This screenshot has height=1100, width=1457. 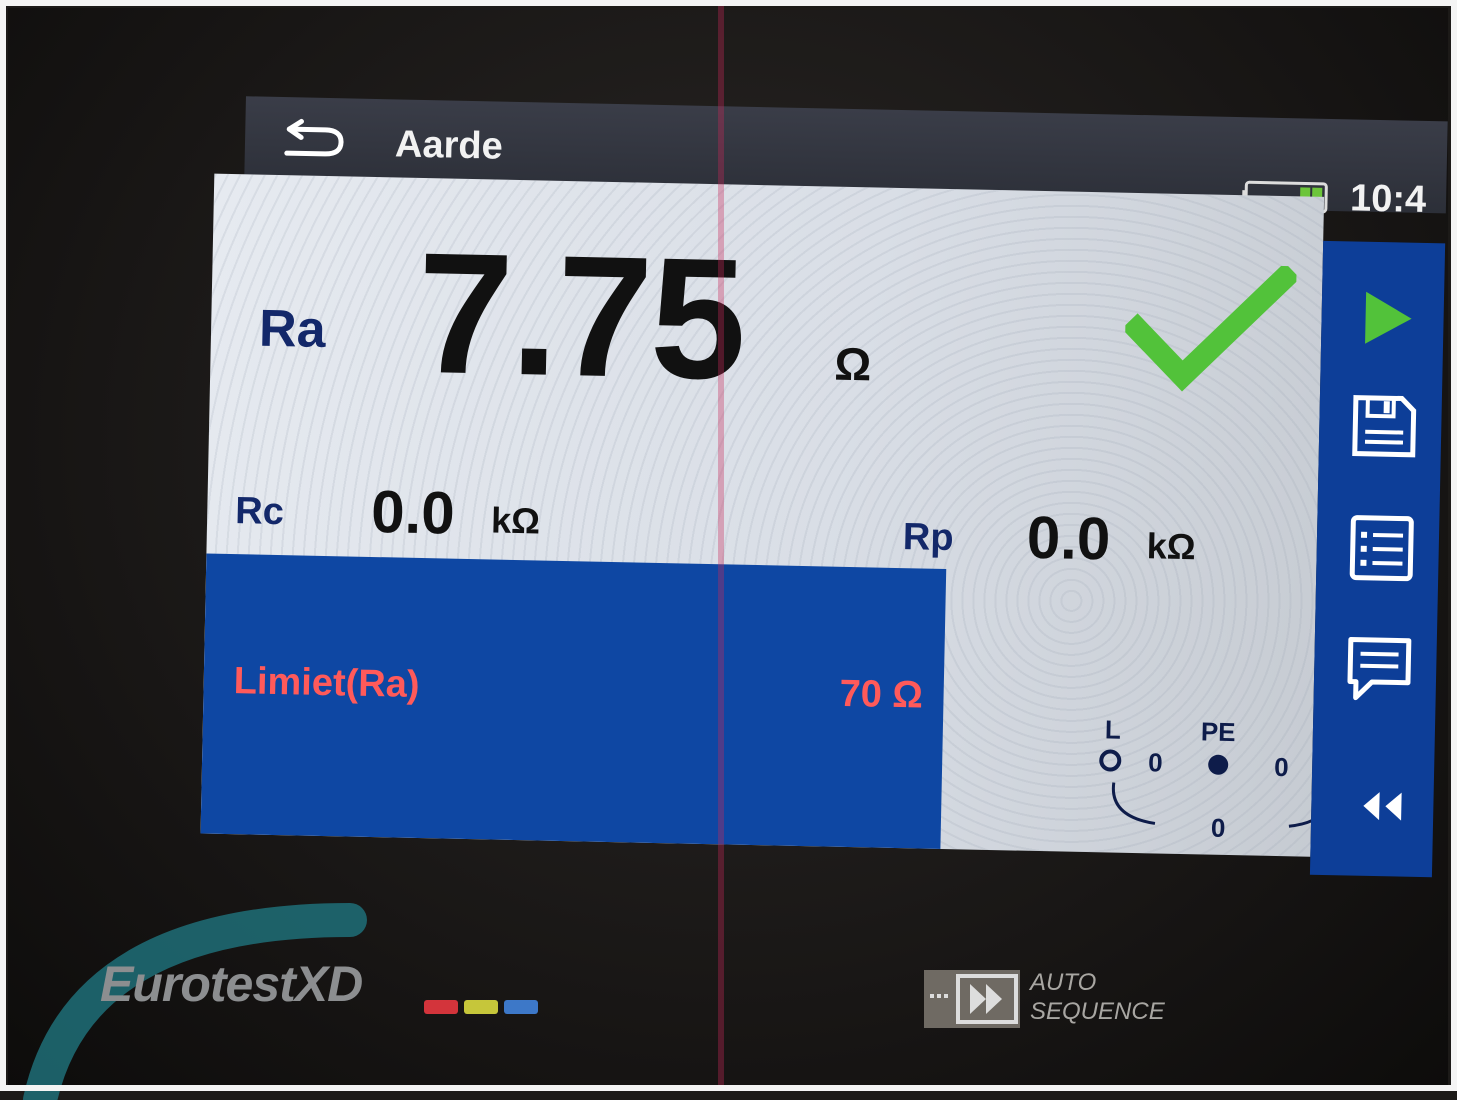 What do you see at coordinates (1388, 199) in the screenshot?
I see `clock: 10:4` at bounding box center [1388, 199].